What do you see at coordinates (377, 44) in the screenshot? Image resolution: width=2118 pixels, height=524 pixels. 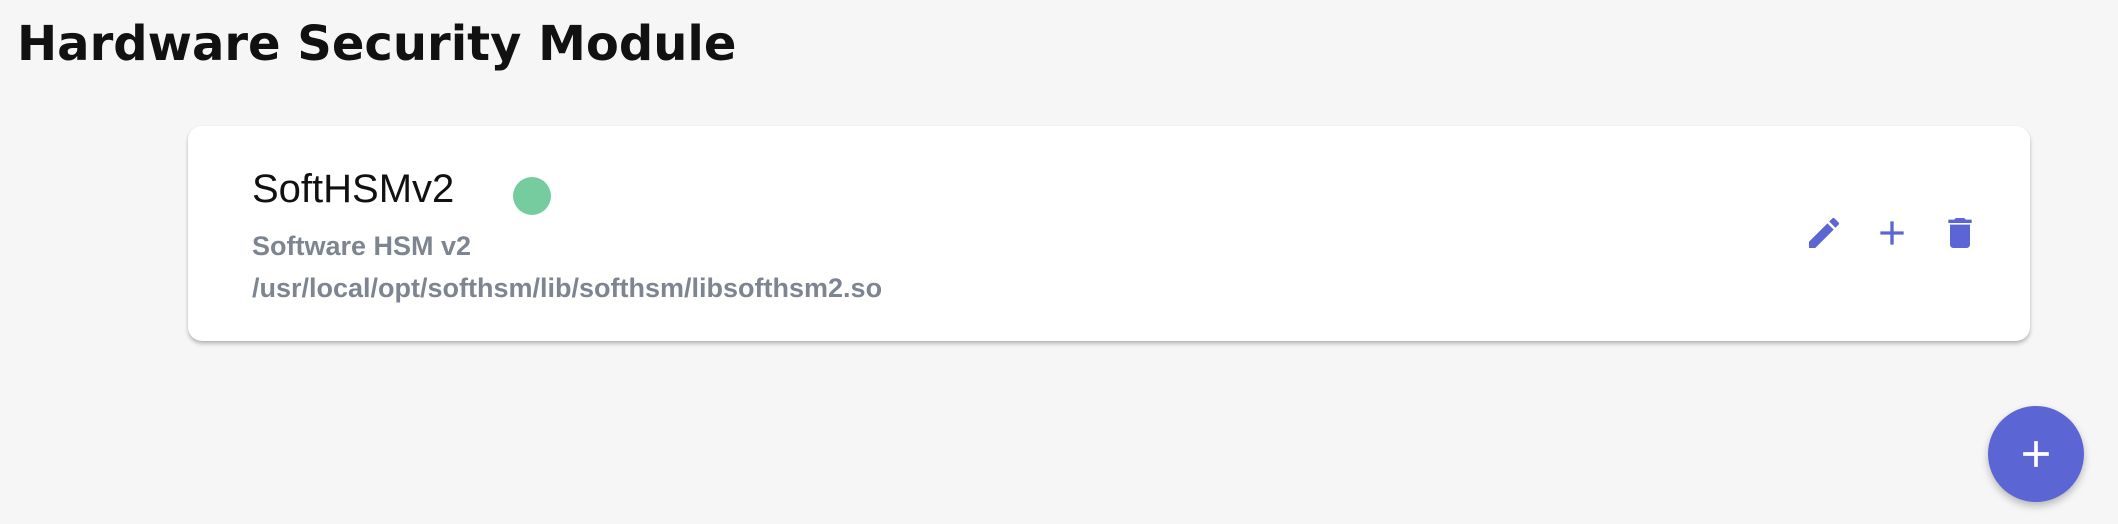 I see `page-title: Hardware Security Module` at bounding box center [377, 44].